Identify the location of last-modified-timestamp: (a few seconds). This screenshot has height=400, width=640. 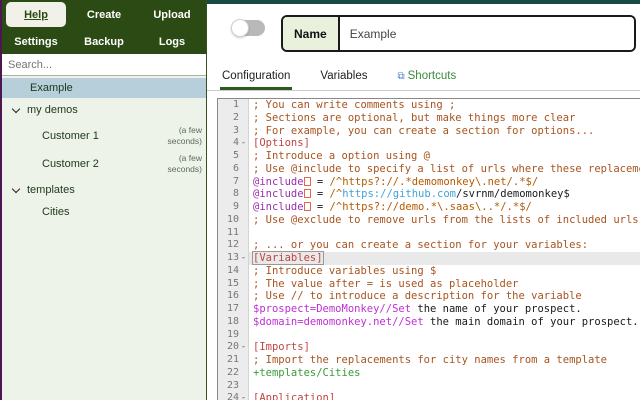
(185, 163).